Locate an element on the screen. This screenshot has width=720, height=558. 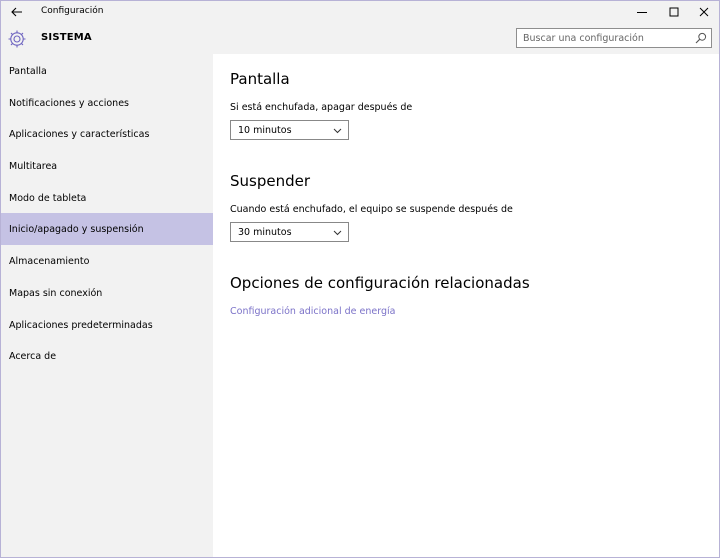
sidebar-item-label: Multitarea is located at coordinates (33, 166).